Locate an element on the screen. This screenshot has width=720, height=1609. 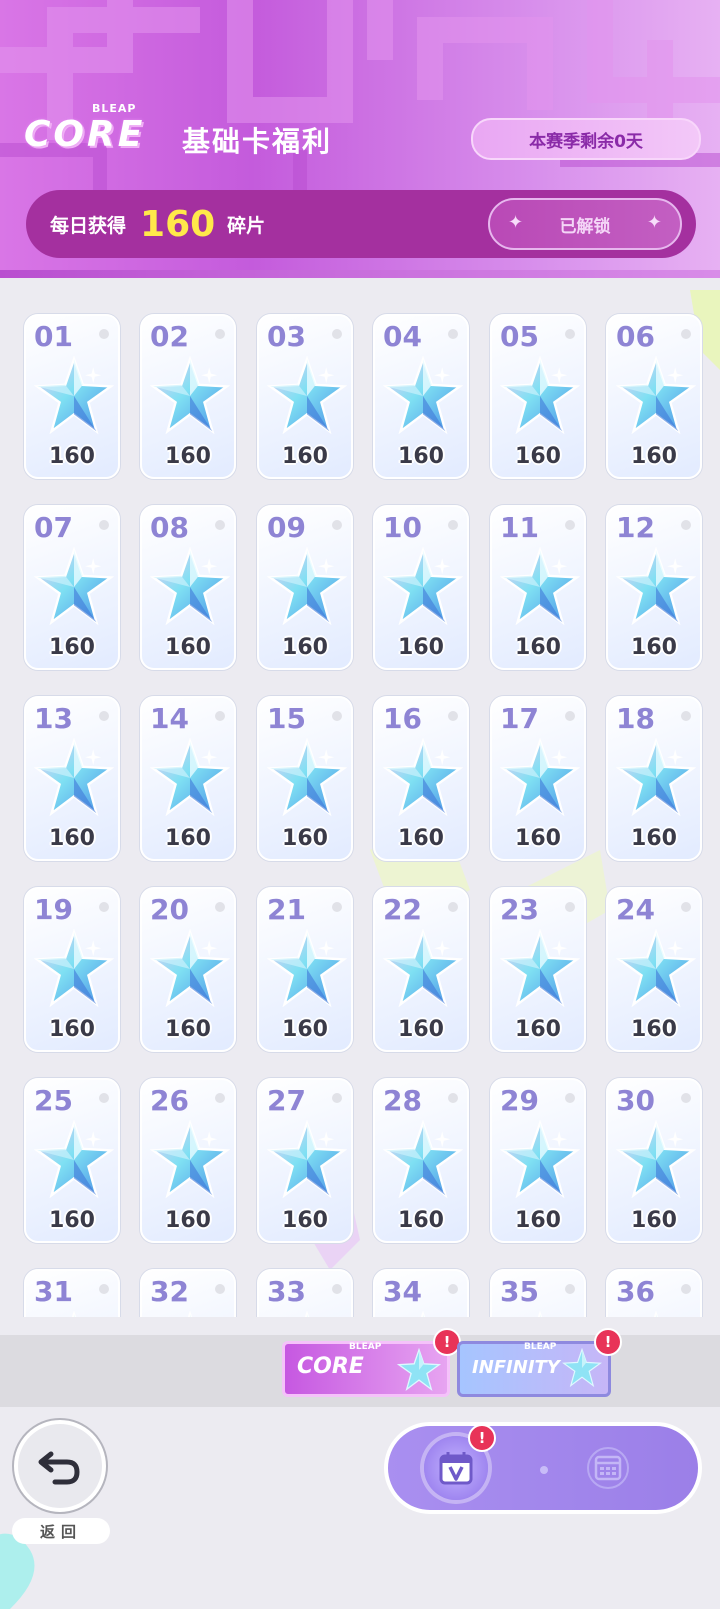
unlock-status-button: ✦ 已解锁 ✦ is located at coordinates (585, 224).